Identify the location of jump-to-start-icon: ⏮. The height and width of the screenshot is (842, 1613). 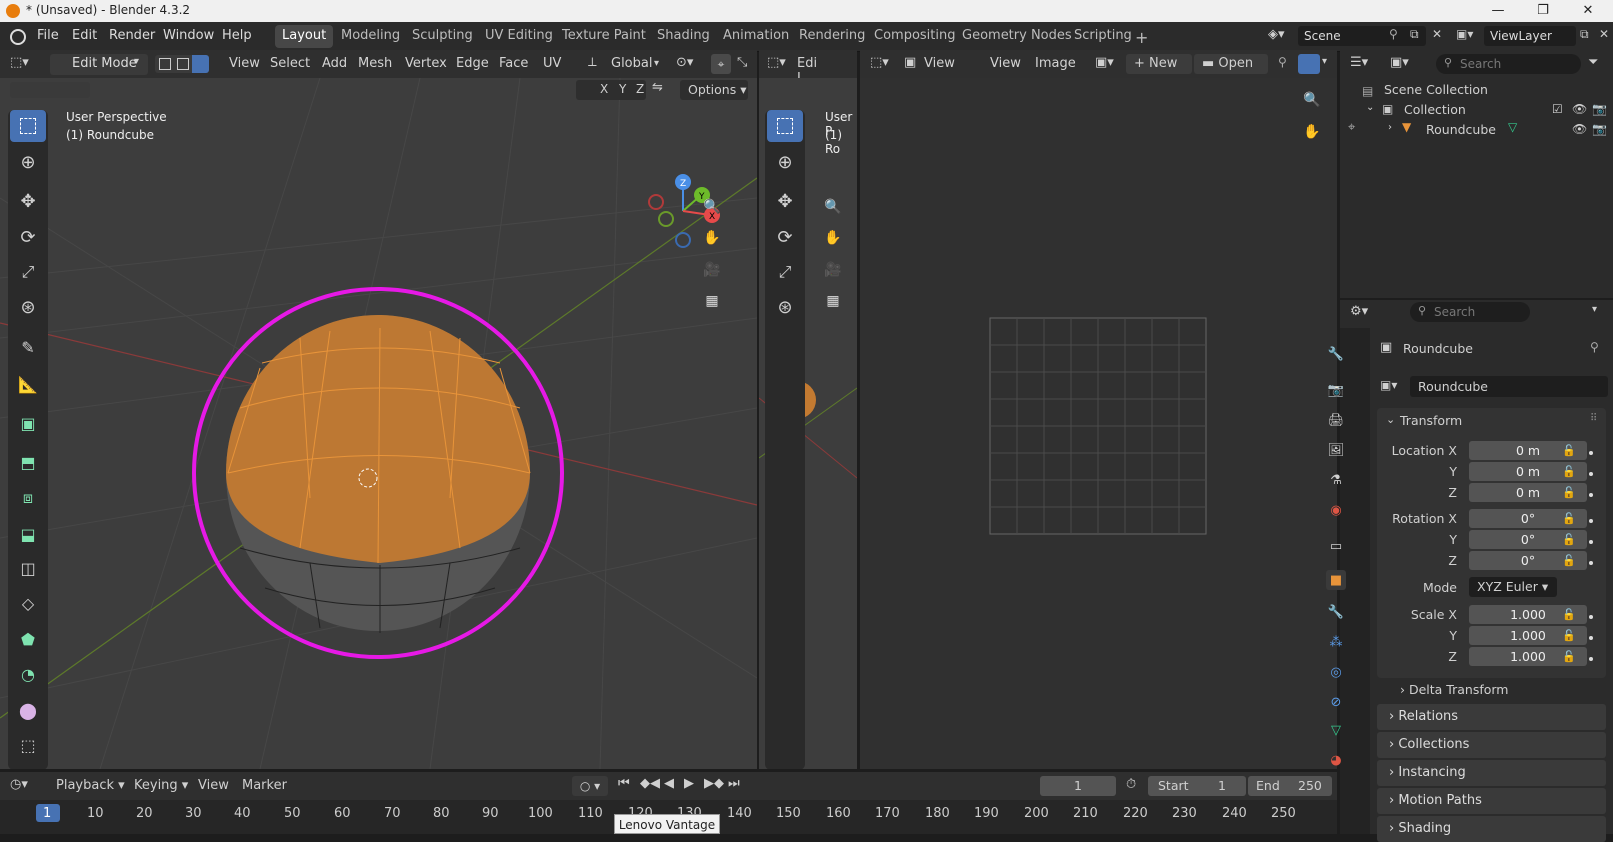
(624, 783).